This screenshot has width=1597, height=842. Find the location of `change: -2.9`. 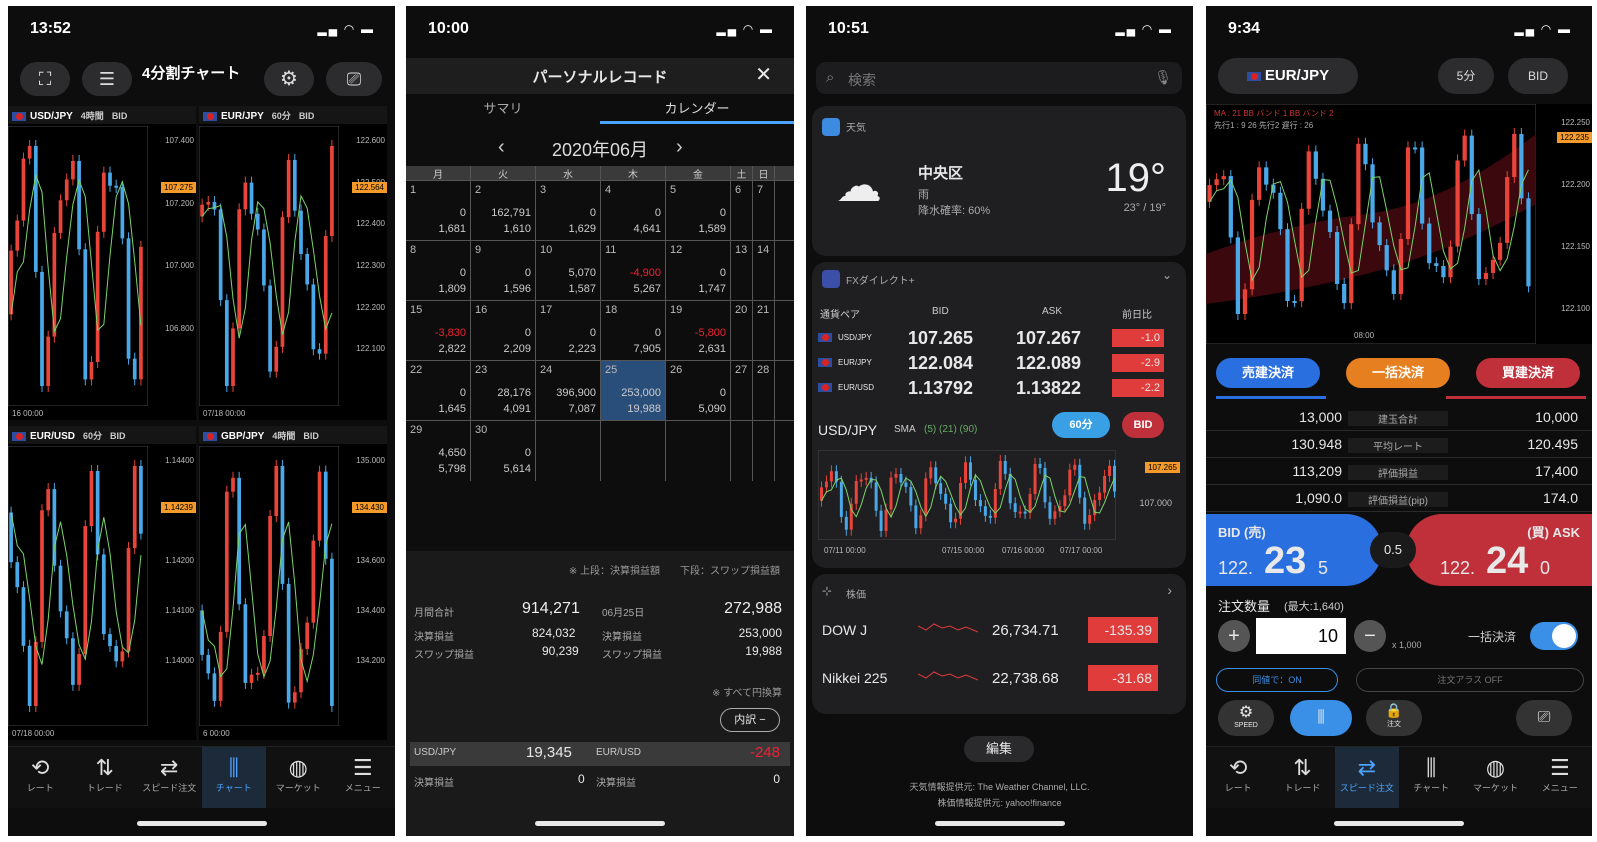

change: -2.9 is located at coordinates (1138, 363).